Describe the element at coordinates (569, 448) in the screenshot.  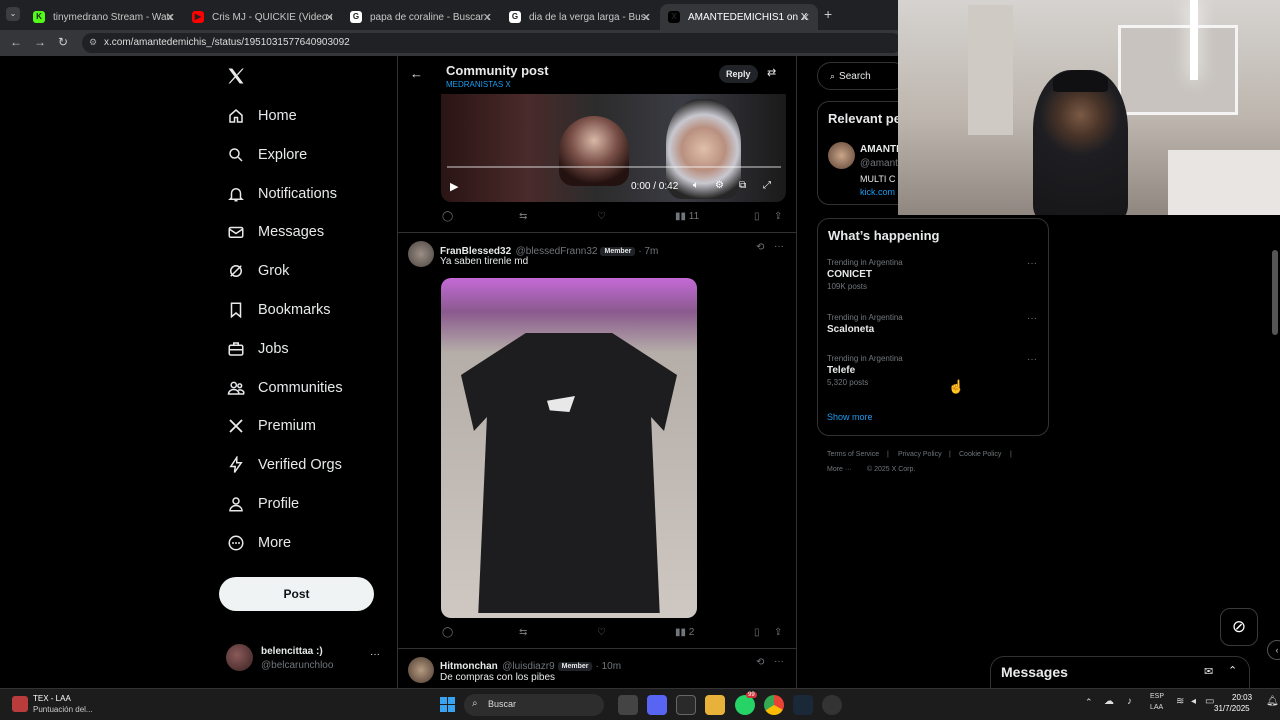
I see `post-image` at that location.